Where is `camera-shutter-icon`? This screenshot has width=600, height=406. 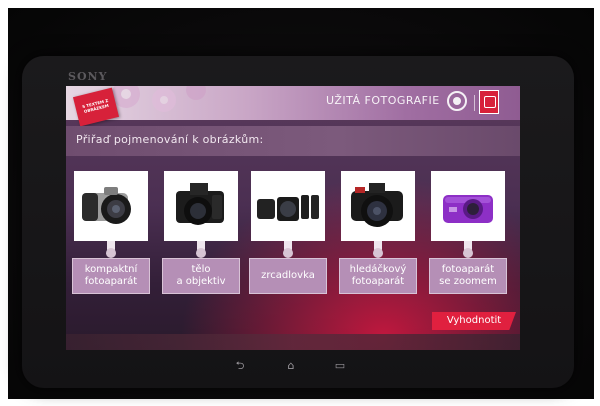
camera-shutter-icon is located at coordinates (457, 101).